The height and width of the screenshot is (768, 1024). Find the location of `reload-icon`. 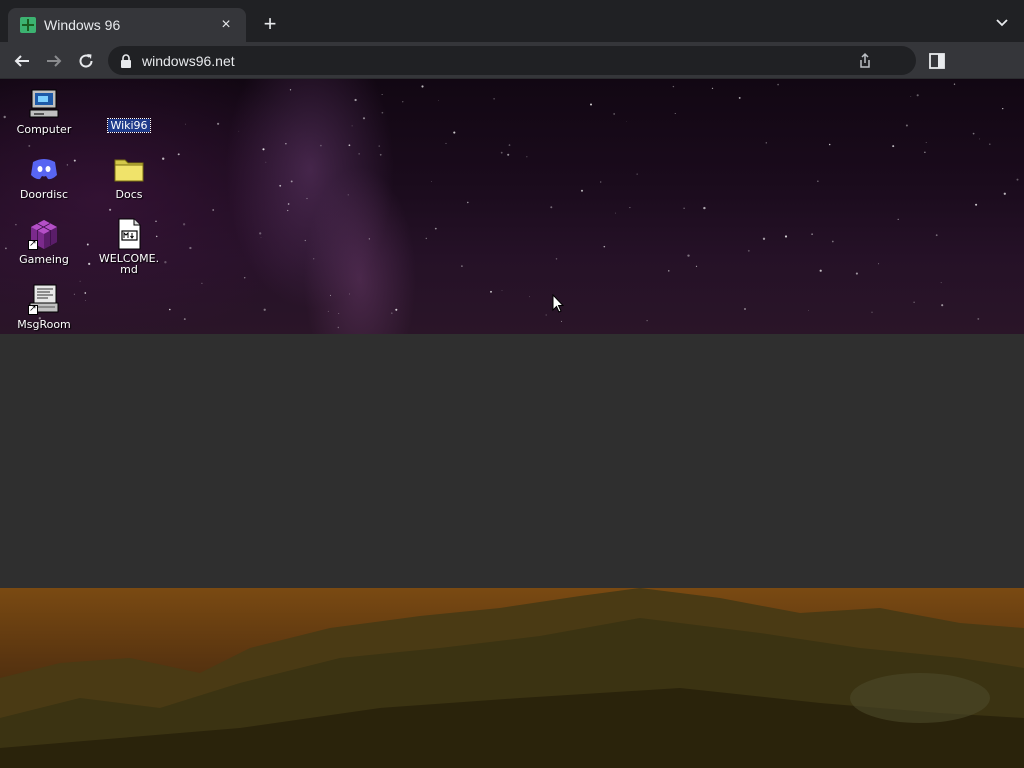

reload-icon is located at coordinates (86, 61).